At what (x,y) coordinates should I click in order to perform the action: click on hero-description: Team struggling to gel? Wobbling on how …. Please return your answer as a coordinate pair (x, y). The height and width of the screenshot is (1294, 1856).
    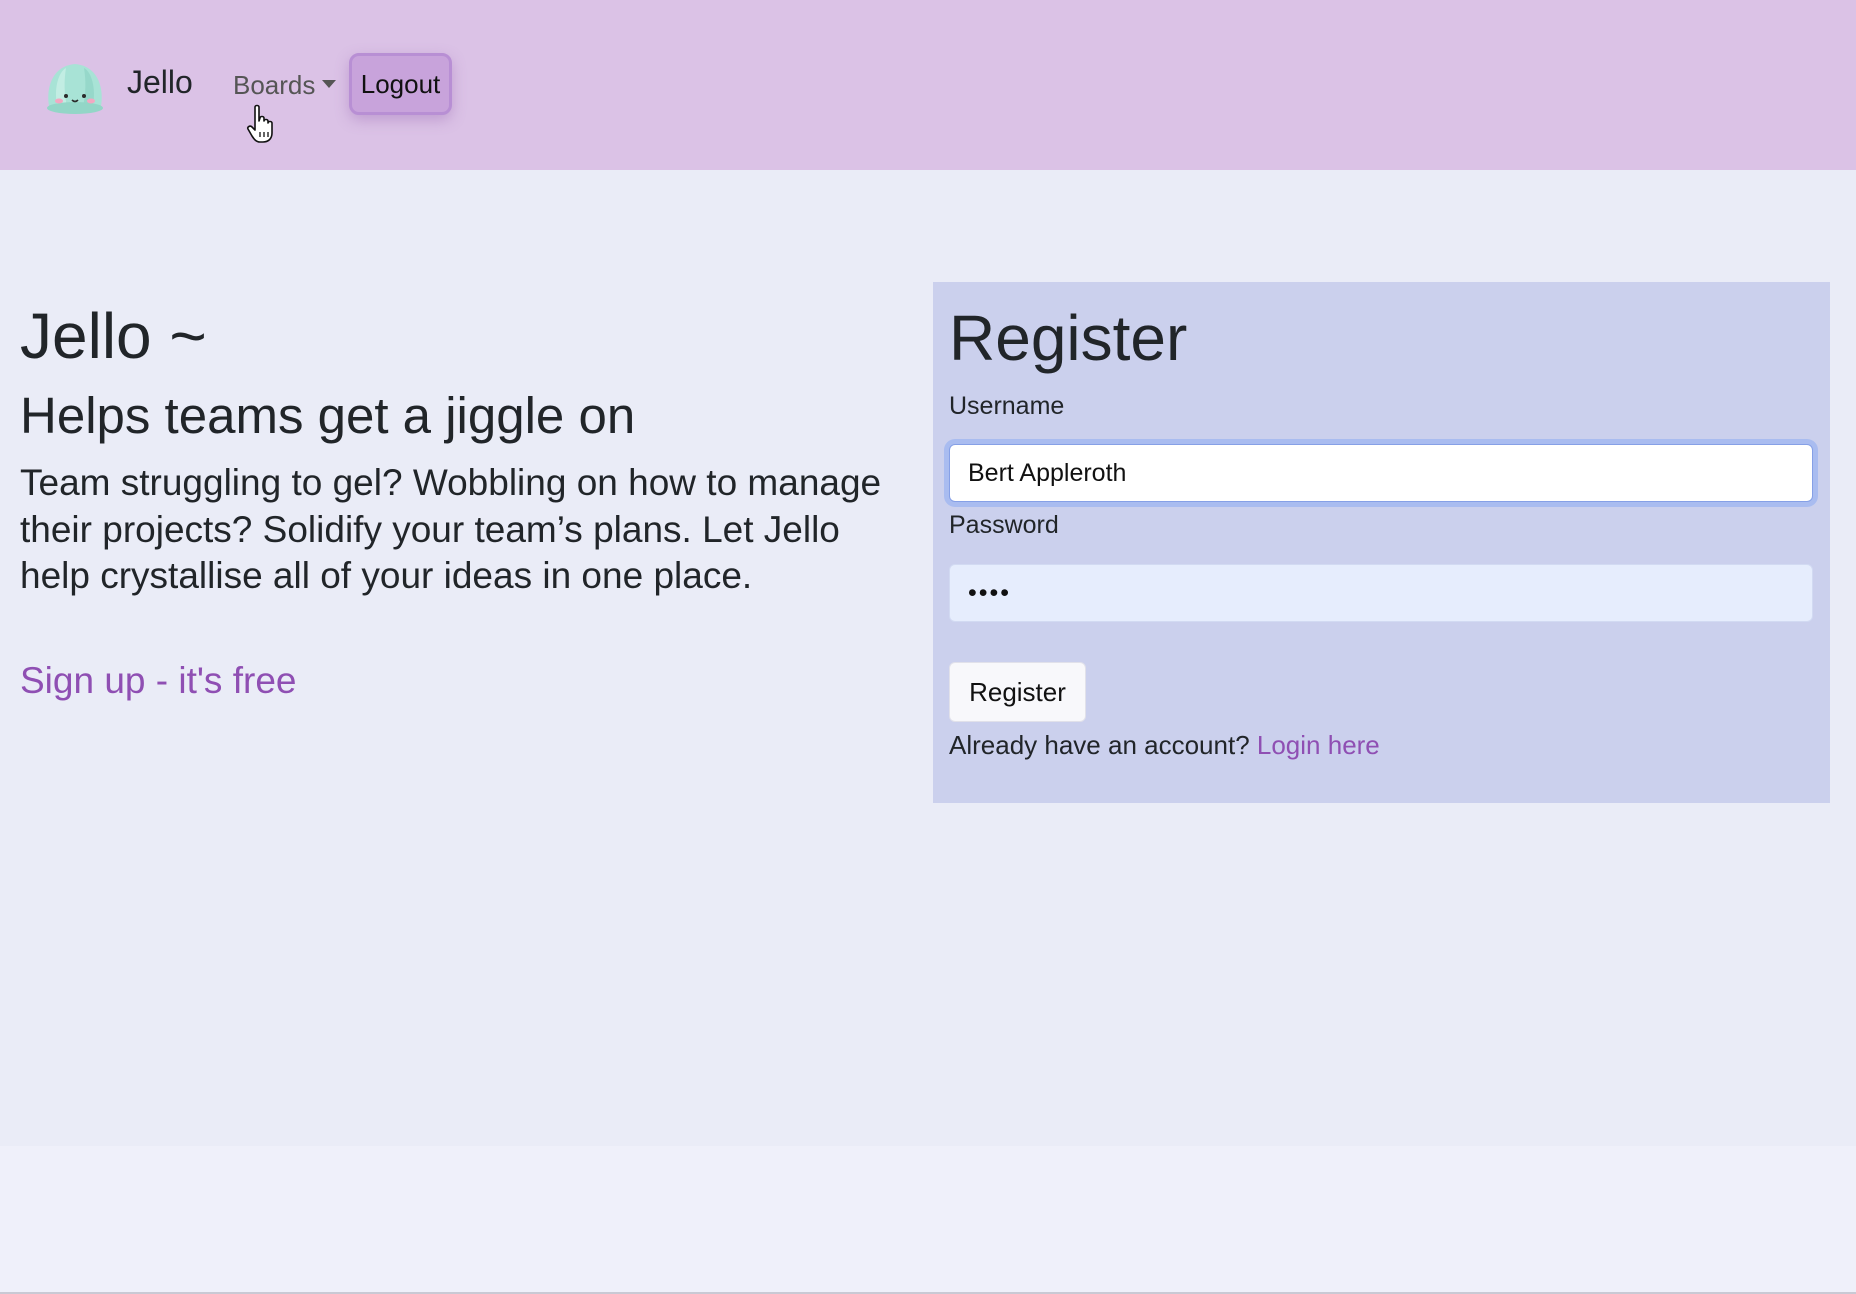
    Looking at the image, I should click on (451, 529).